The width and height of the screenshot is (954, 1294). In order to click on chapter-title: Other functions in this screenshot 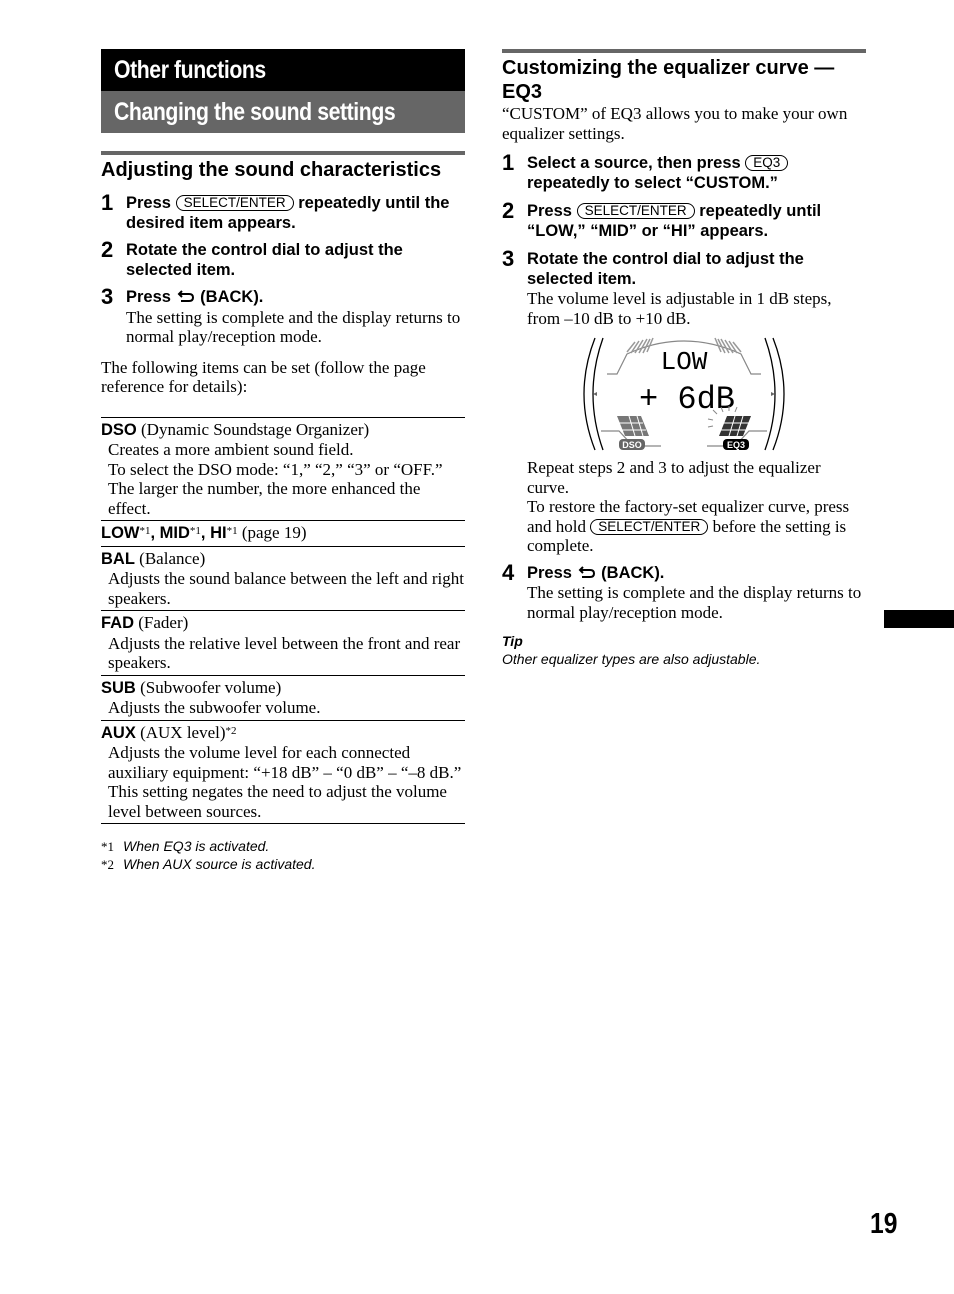, I will do `click(190, 69)`.